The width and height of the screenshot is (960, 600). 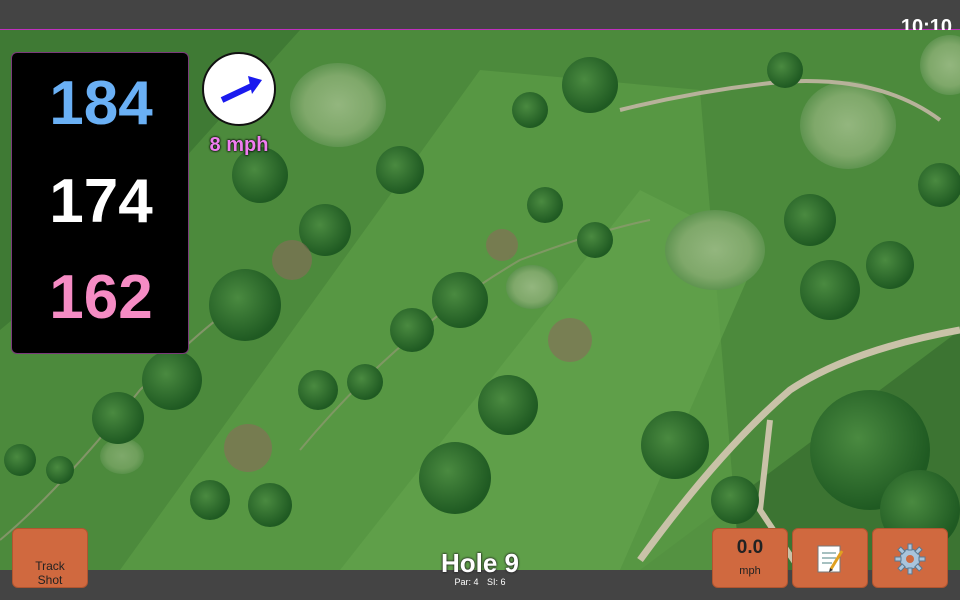 I want to click on hole-title: Hole 9, so click(x=480, y=563).